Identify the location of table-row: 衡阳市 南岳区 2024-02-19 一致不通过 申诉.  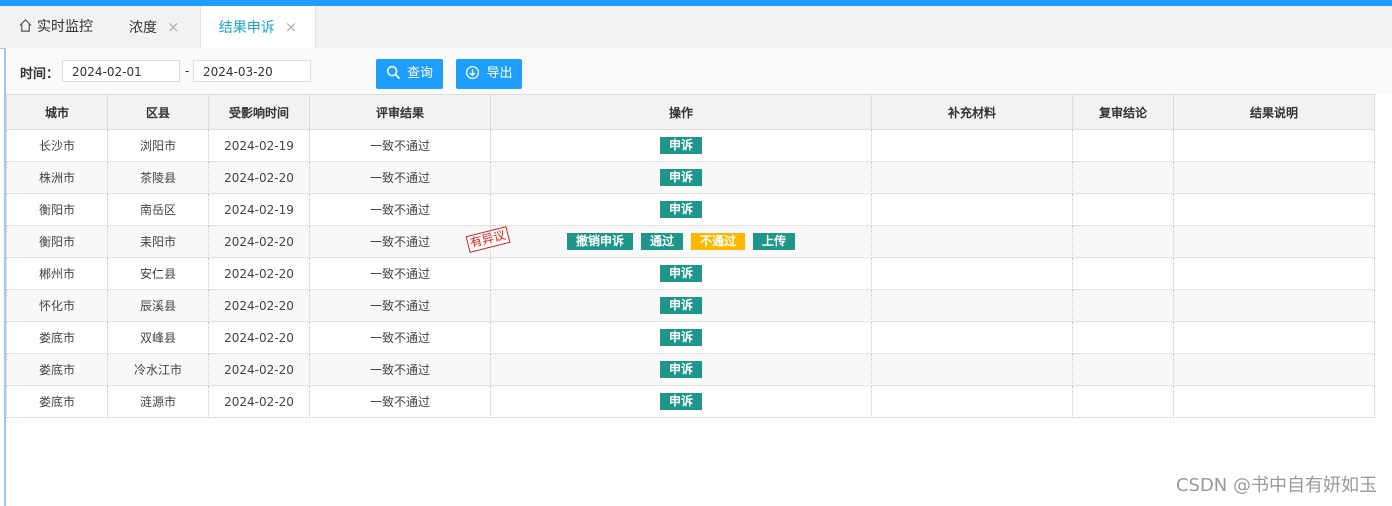
(690, 209).